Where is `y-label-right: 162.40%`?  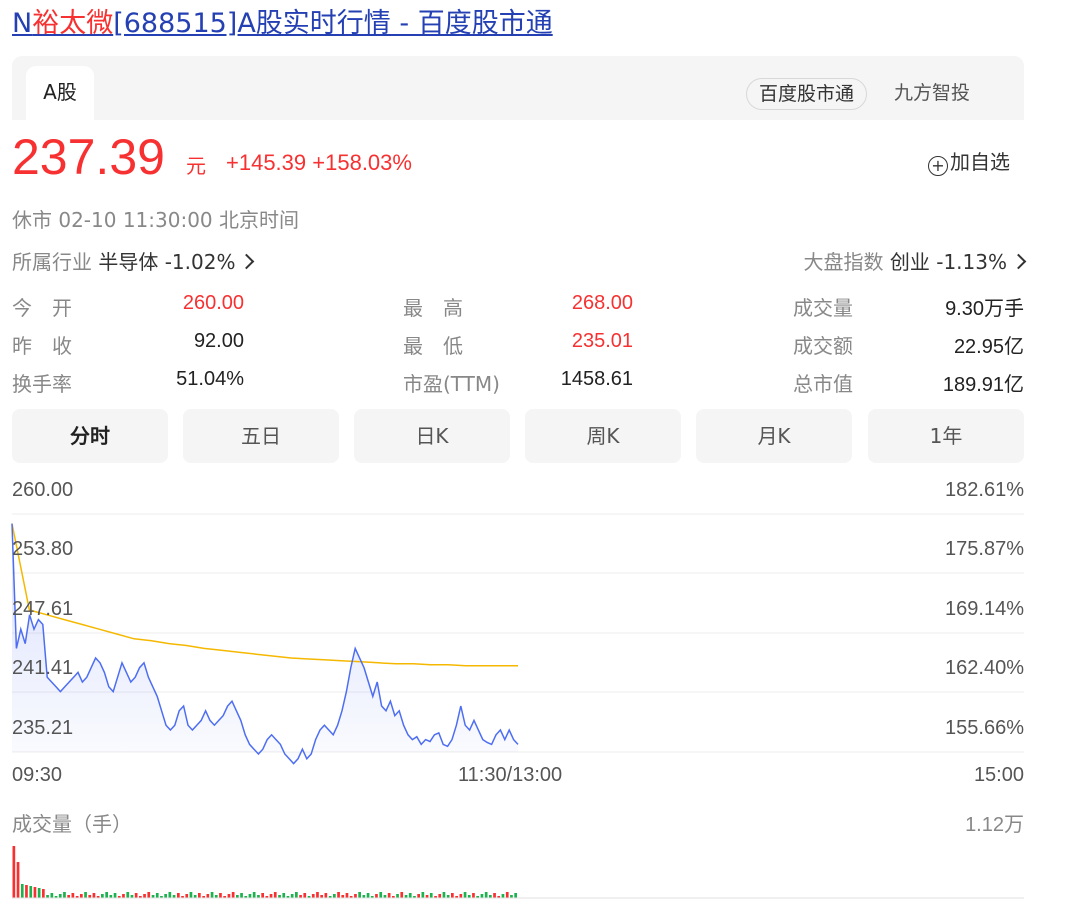 y-label-right: 162.40% is located at coordinates (984, 668).